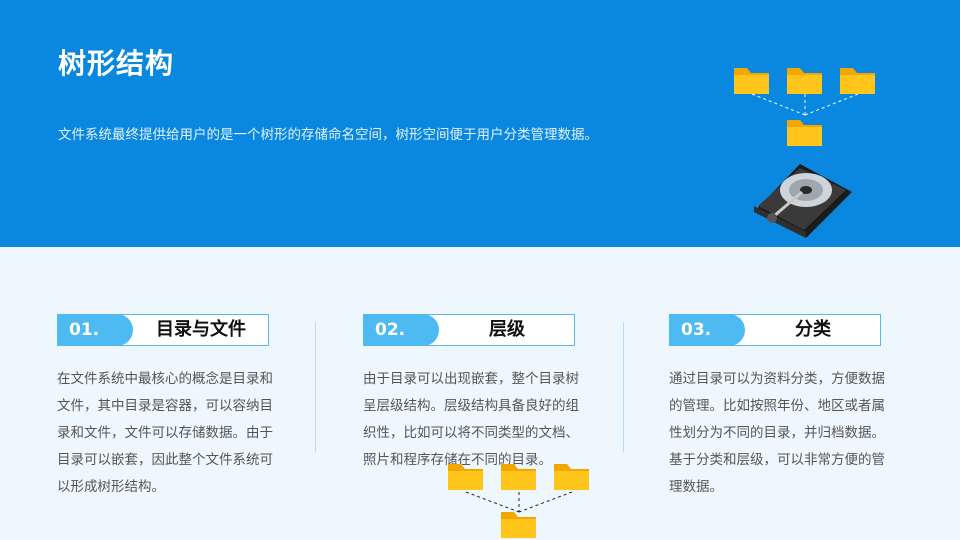 The width and height of the screenshot is (960, 540). What do you see at coordinates (328, 135) in the screenshot?
I see `intro-text: 文件系统最终提供给用户的是一个树形的存储命名空间，树形空间便于用户分类管理数据。` at bounding box center [328, 135].